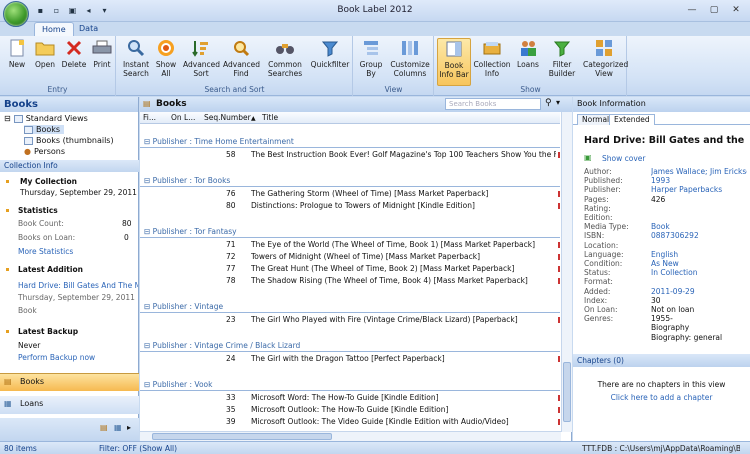  I want to click on field-value: English, so click(664, 254).